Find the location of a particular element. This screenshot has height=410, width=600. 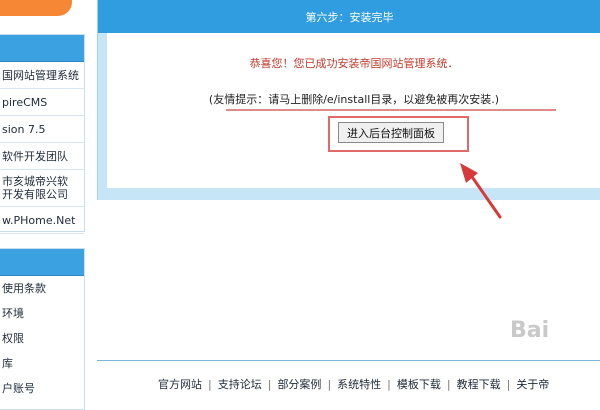

red-arrow-icon is located at coordinates (481, 191).